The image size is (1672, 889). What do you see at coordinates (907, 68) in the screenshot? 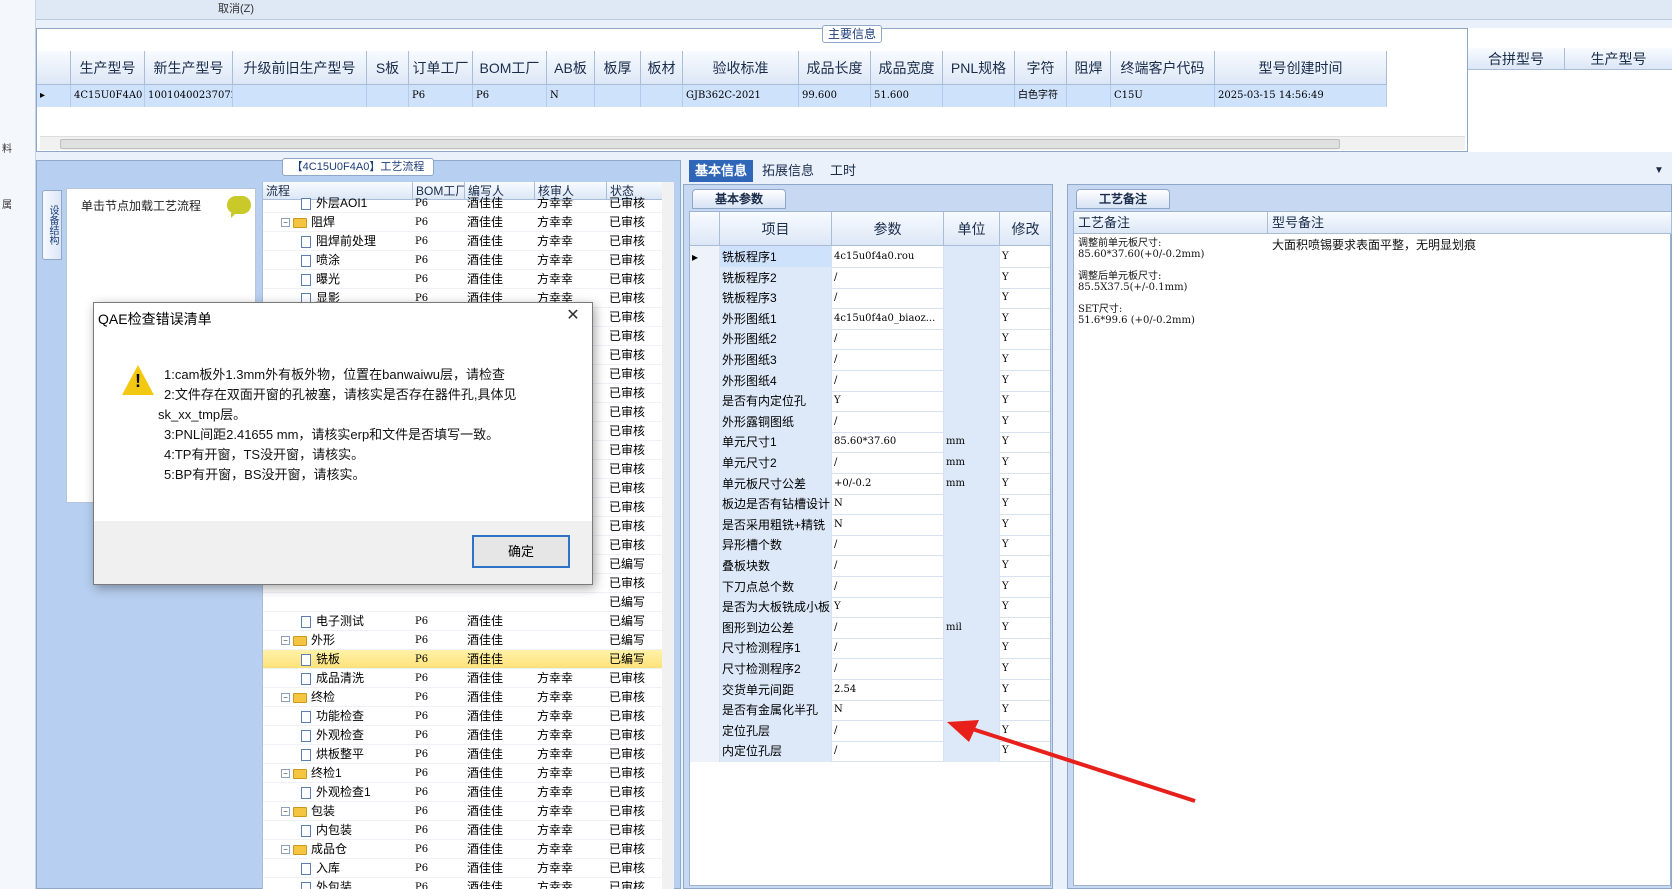
I see `column-header: 成品宽度` at bounding box center [907, 68].